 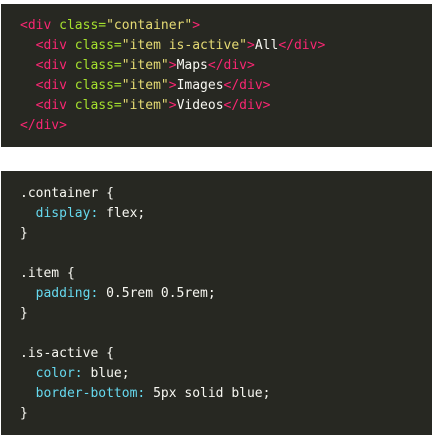 I want to click on code-token: border-bottom:, so click(x=87, y=393).